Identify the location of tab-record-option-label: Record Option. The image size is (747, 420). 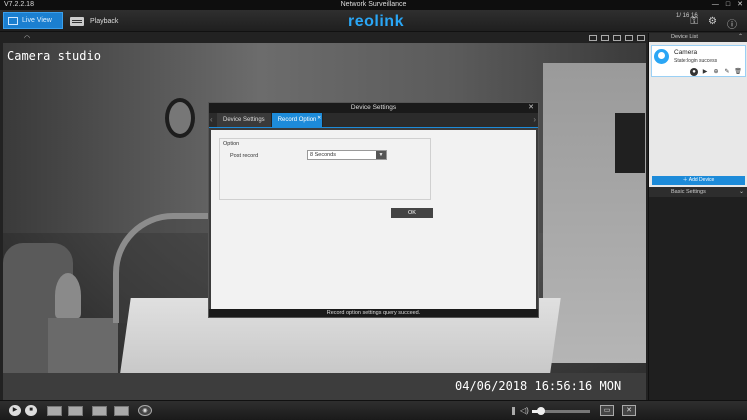
(297, 120).